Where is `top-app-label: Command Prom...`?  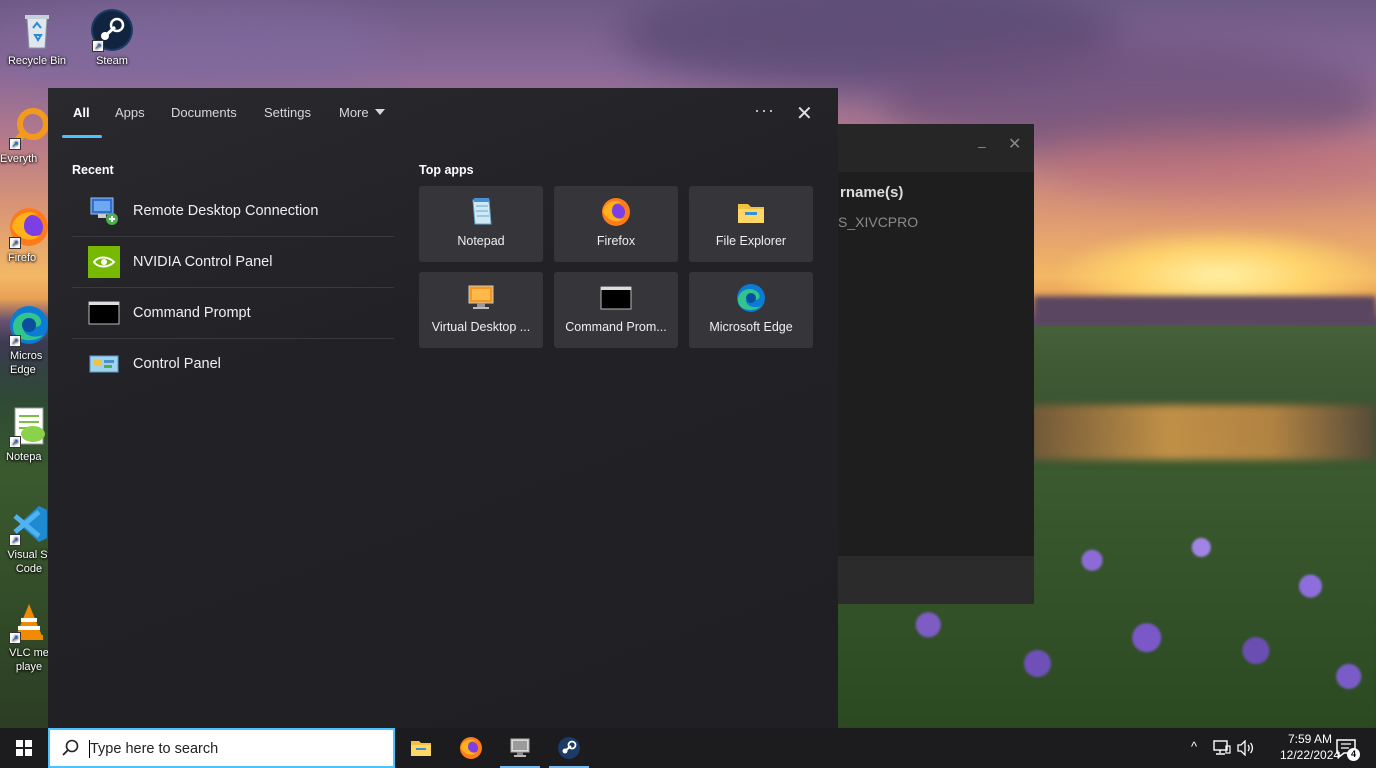 top-app-label: Command Prom... is located at coordinates (616, 327).